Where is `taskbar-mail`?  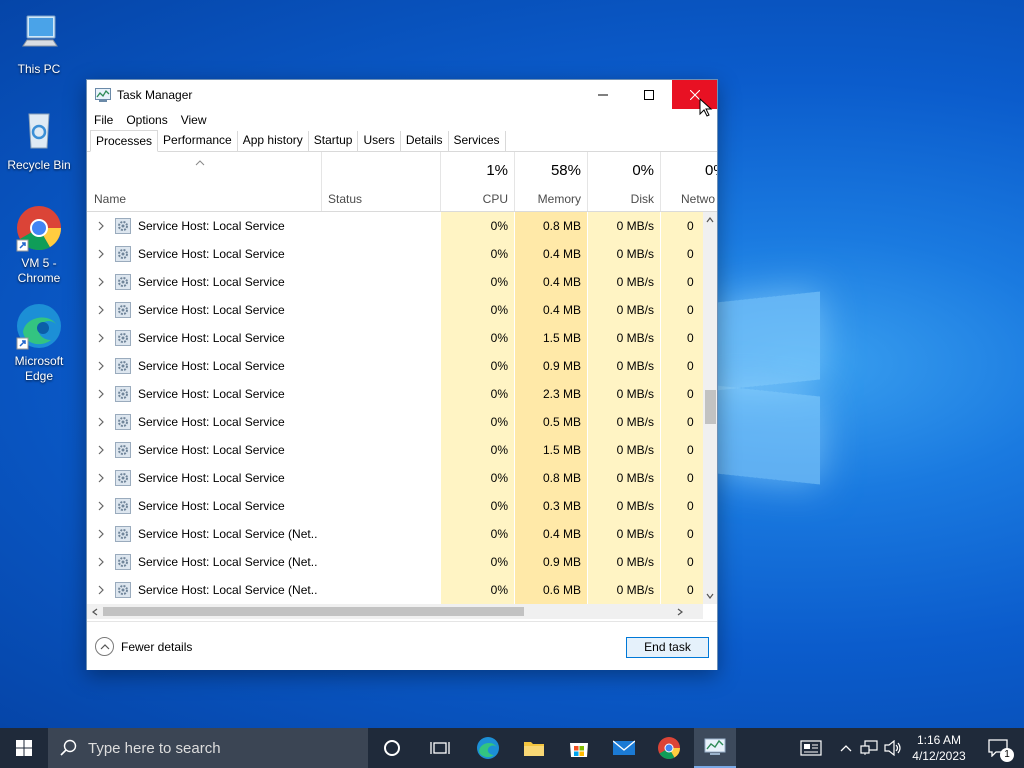
taskbar-mail is located at coordinates (624, 748).